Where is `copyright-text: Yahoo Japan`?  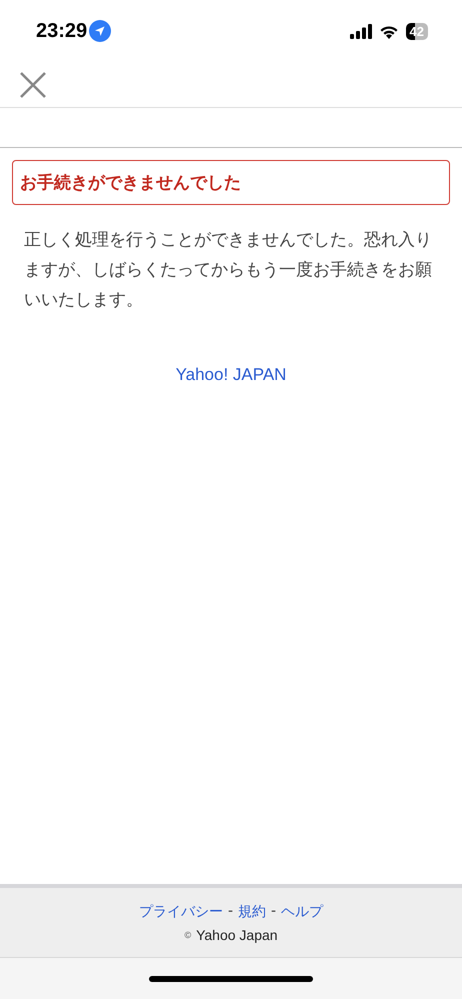
copyright-text: Yahoo Japan is located at coordinates (237, 934).